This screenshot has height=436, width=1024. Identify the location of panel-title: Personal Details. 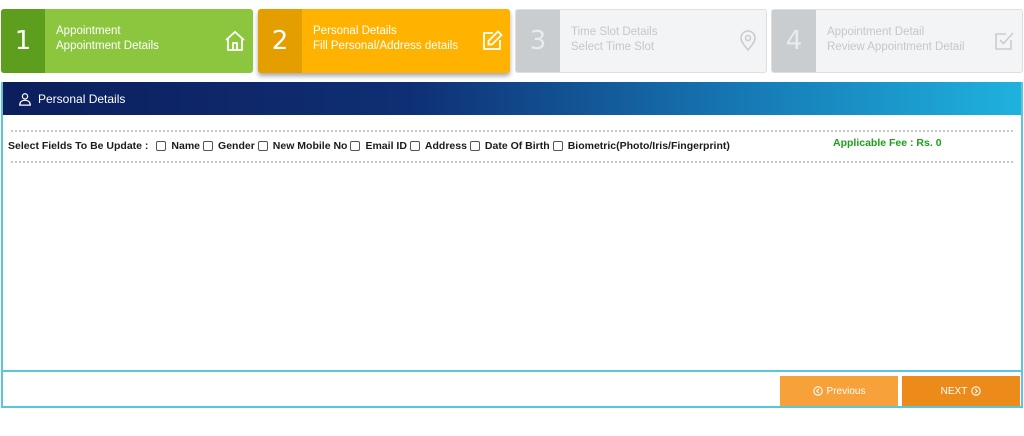
(82, 98).